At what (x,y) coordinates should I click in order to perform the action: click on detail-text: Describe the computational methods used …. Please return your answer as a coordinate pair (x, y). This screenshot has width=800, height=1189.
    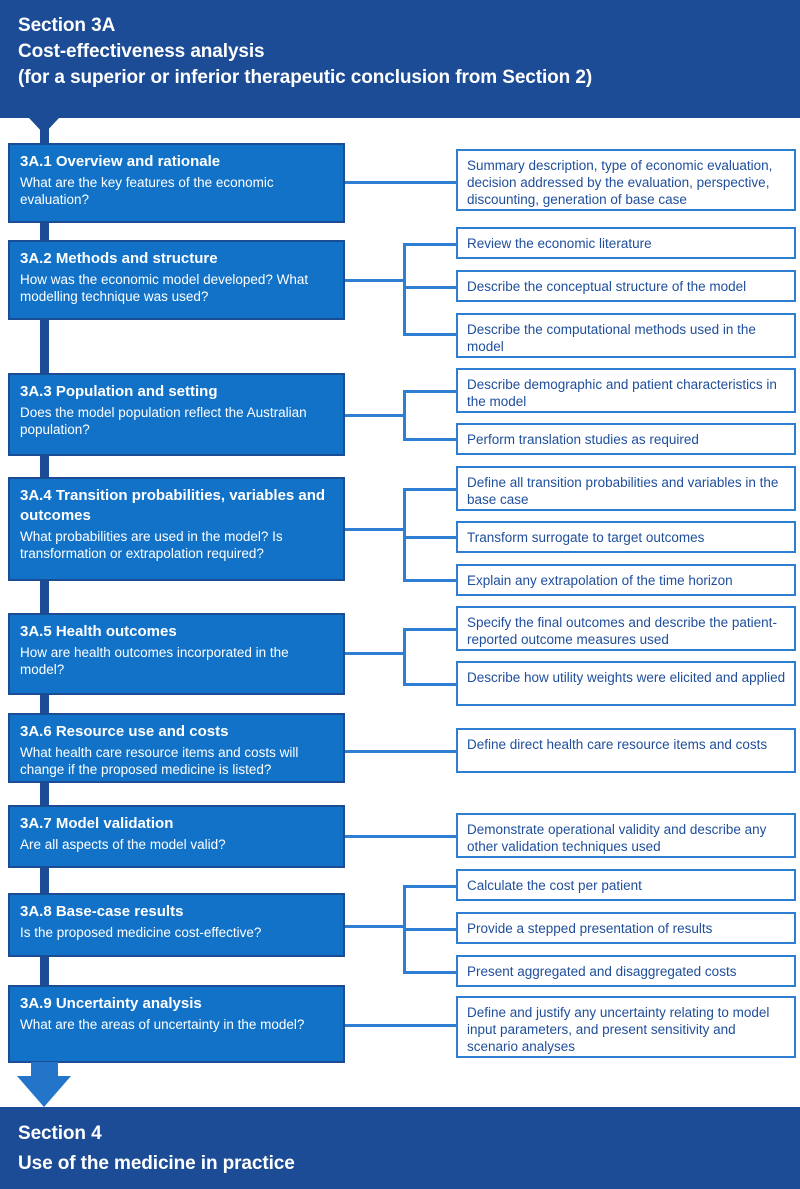
    Looking at the image, I should click on (611, 338).